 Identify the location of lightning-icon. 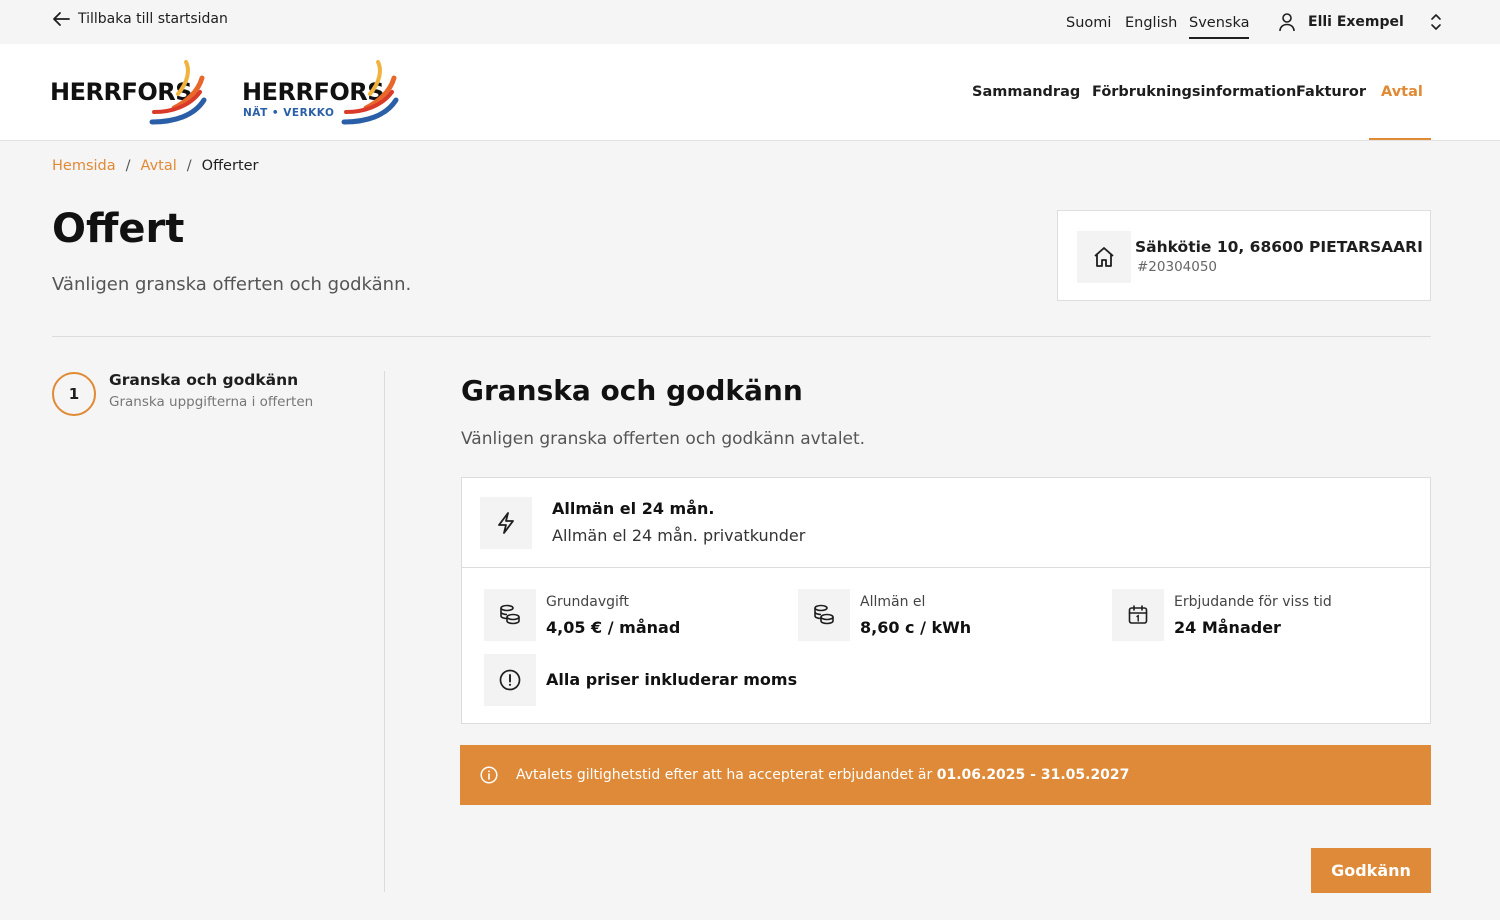
(506, 523).